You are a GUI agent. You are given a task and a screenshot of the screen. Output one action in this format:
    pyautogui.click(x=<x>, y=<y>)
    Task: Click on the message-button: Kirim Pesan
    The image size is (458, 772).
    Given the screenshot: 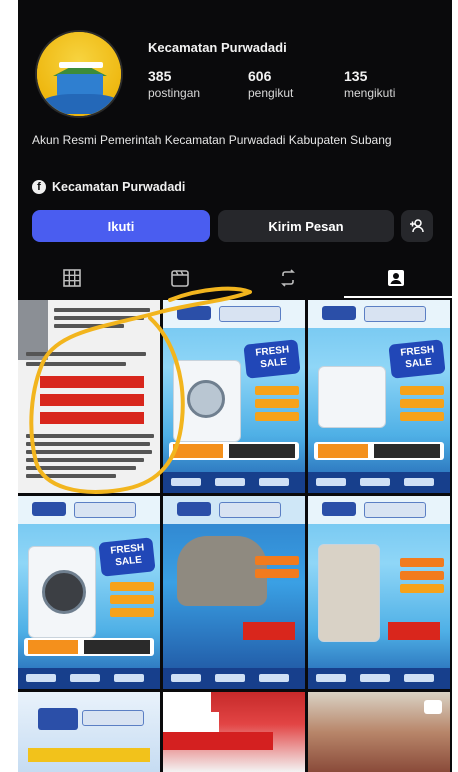 What is the action you would take?
    pyautogui.click(x=306, y=226)
    